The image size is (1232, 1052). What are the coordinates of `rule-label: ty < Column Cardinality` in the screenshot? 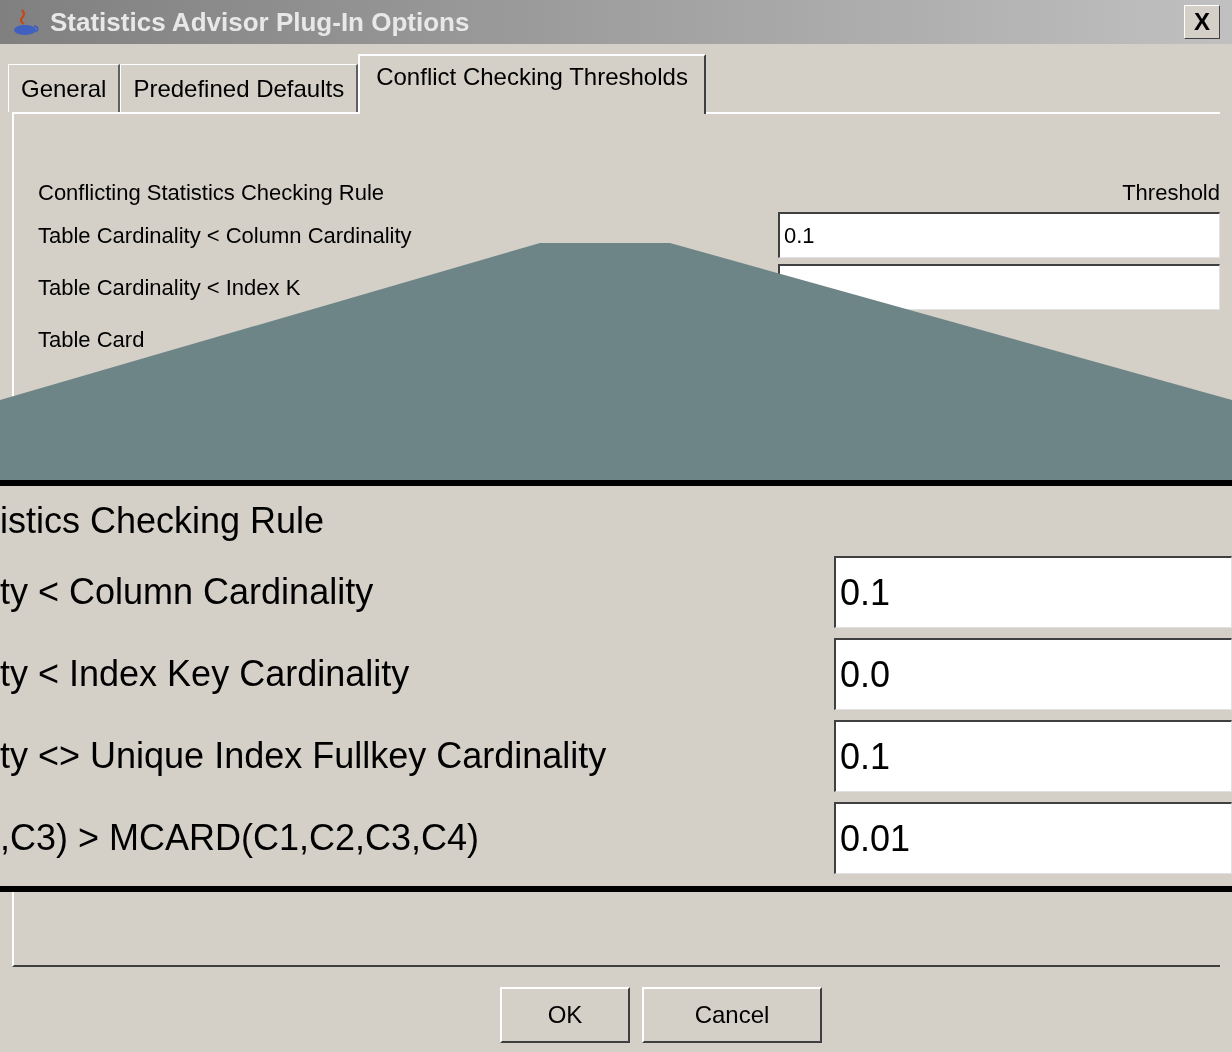 It's located at (187, 591).